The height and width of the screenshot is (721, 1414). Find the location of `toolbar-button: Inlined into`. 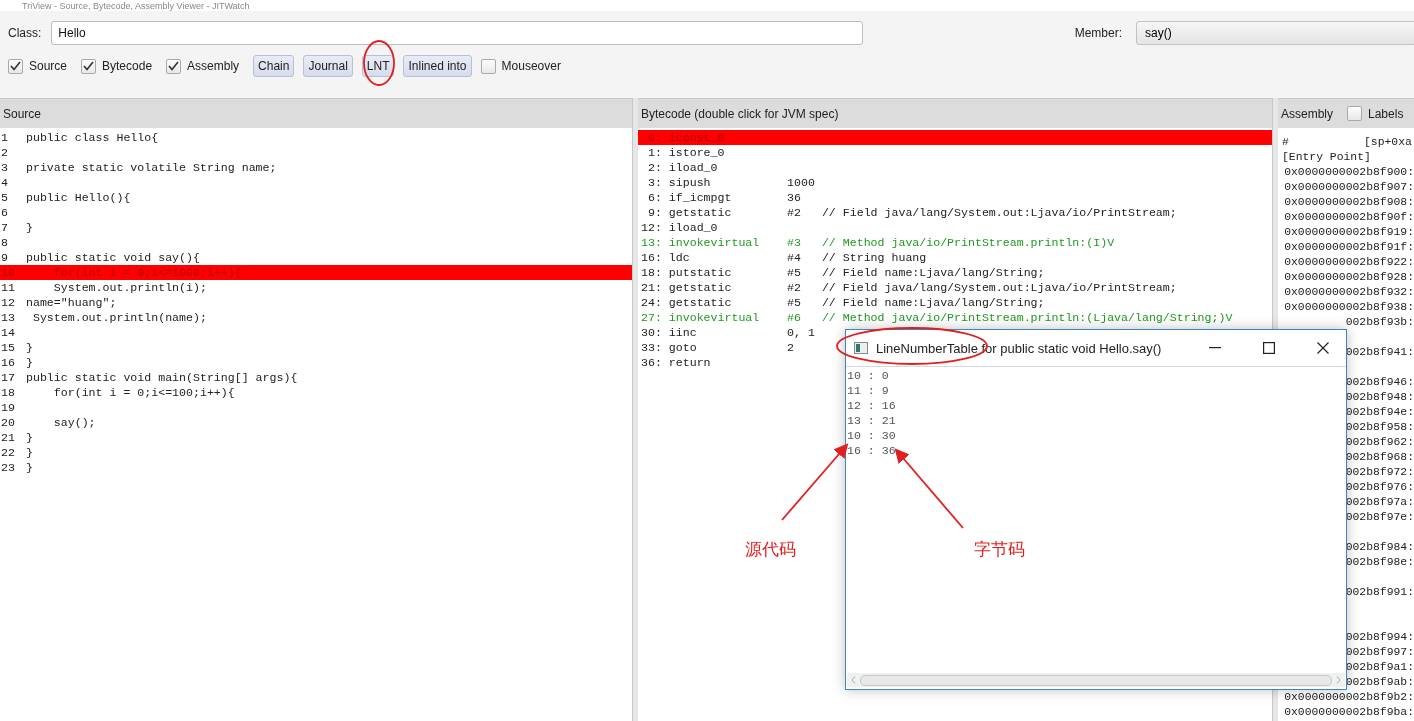

toolbar-button: Inlined into is located at coordinates (437, 66).